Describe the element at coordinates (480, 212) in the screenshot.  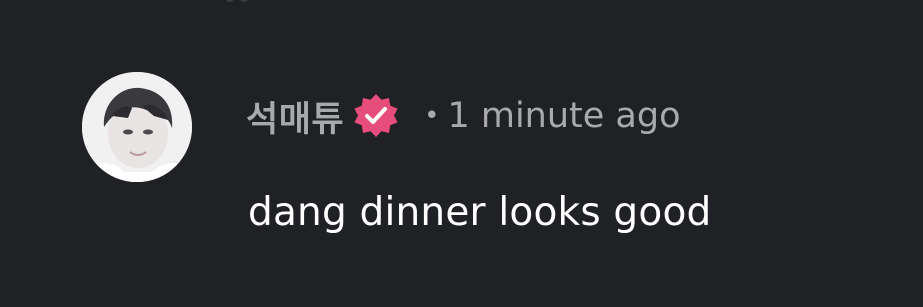
I see `comment-text: dang dinner looks good` at that location.